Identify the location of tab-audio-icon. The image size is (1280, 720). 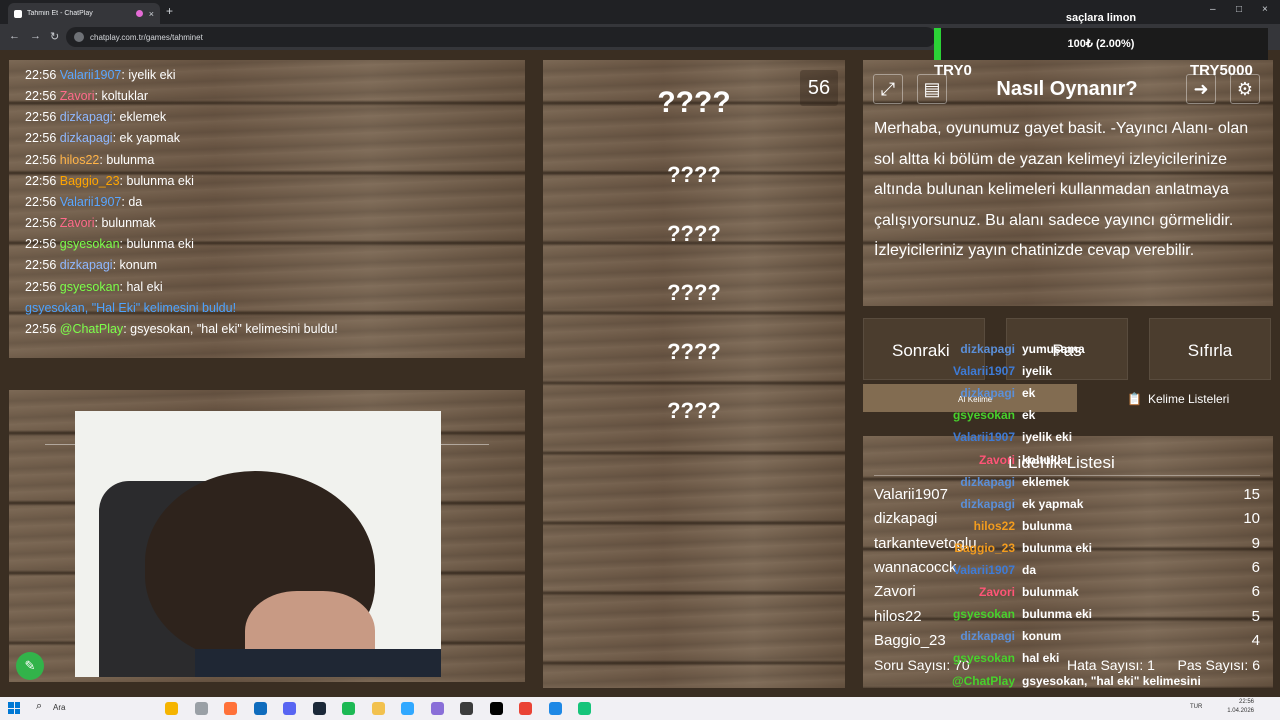
(139, 13).